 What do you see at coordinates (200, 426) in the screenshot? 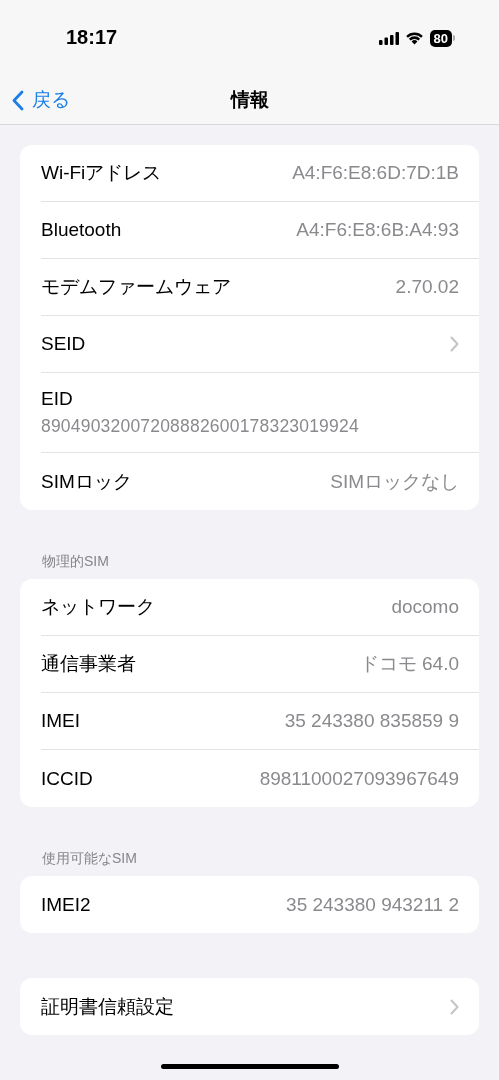
I see `row-value: 89049032007208882600178323019924` at bounding box center [200, 426].